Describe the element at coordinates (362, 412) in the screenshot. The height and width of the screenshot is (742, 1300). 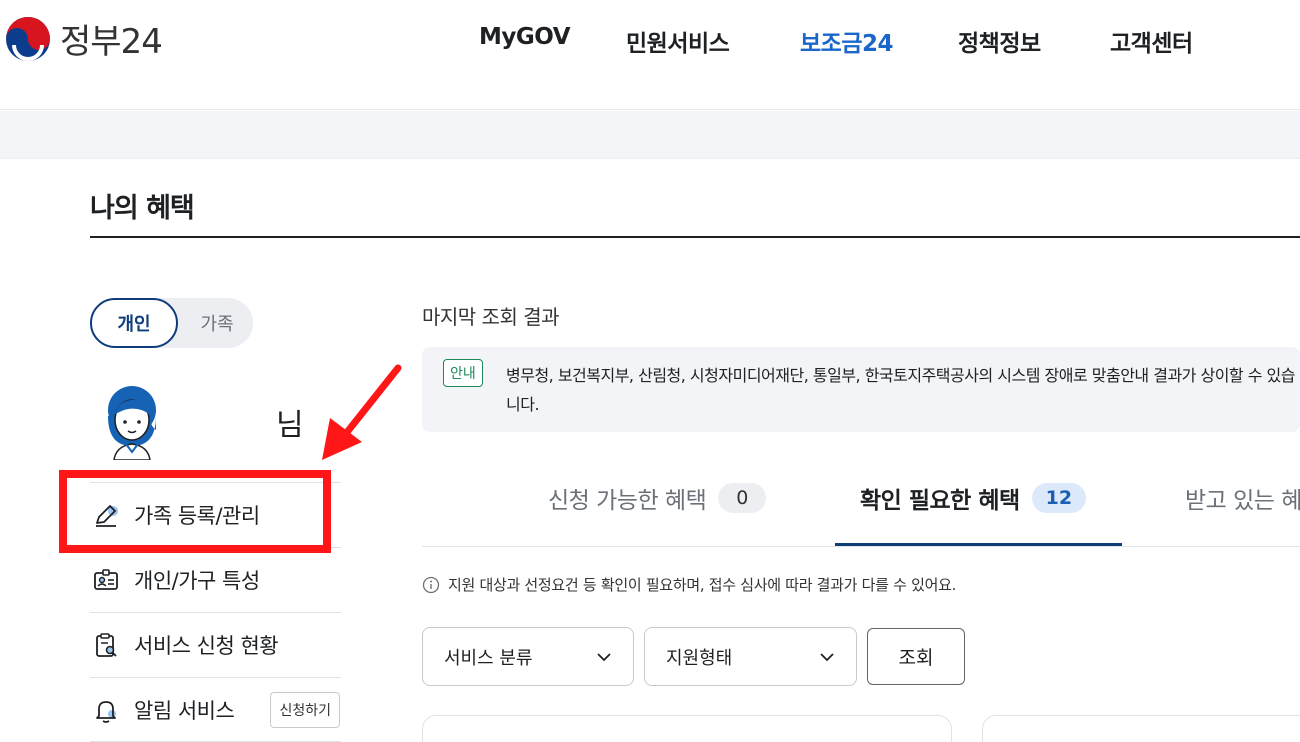
I see `red-arrow-icon` at that location.